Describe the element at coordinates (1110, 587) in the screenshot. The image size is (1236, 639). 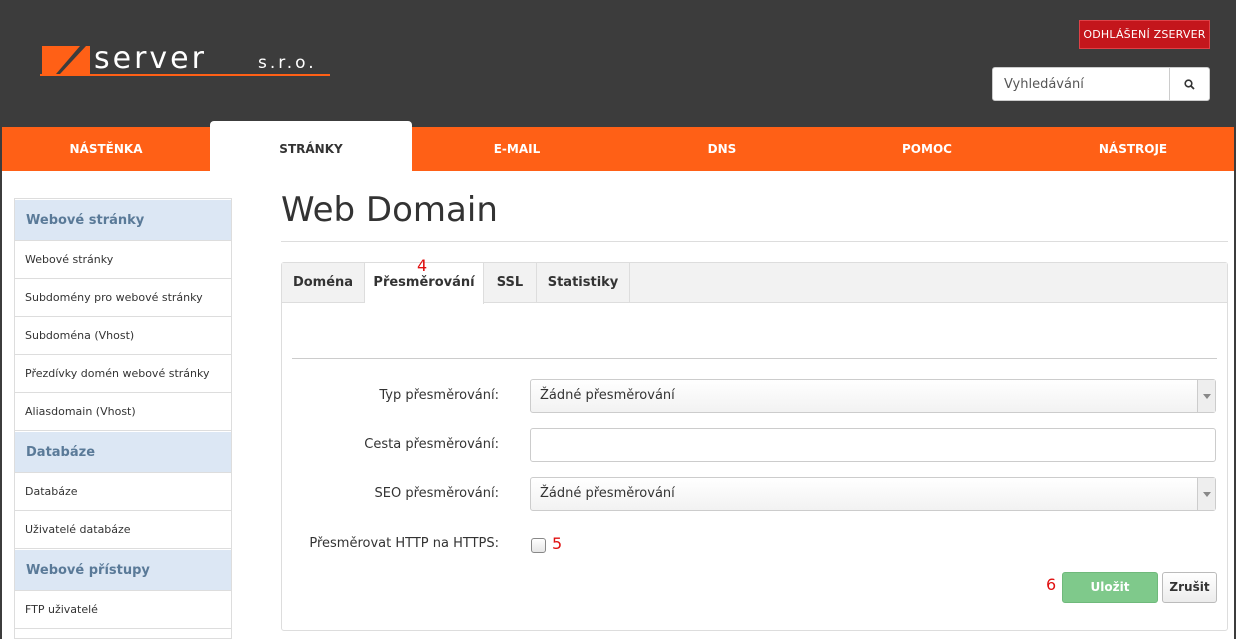
I see `save-button: Uložit` at that location.